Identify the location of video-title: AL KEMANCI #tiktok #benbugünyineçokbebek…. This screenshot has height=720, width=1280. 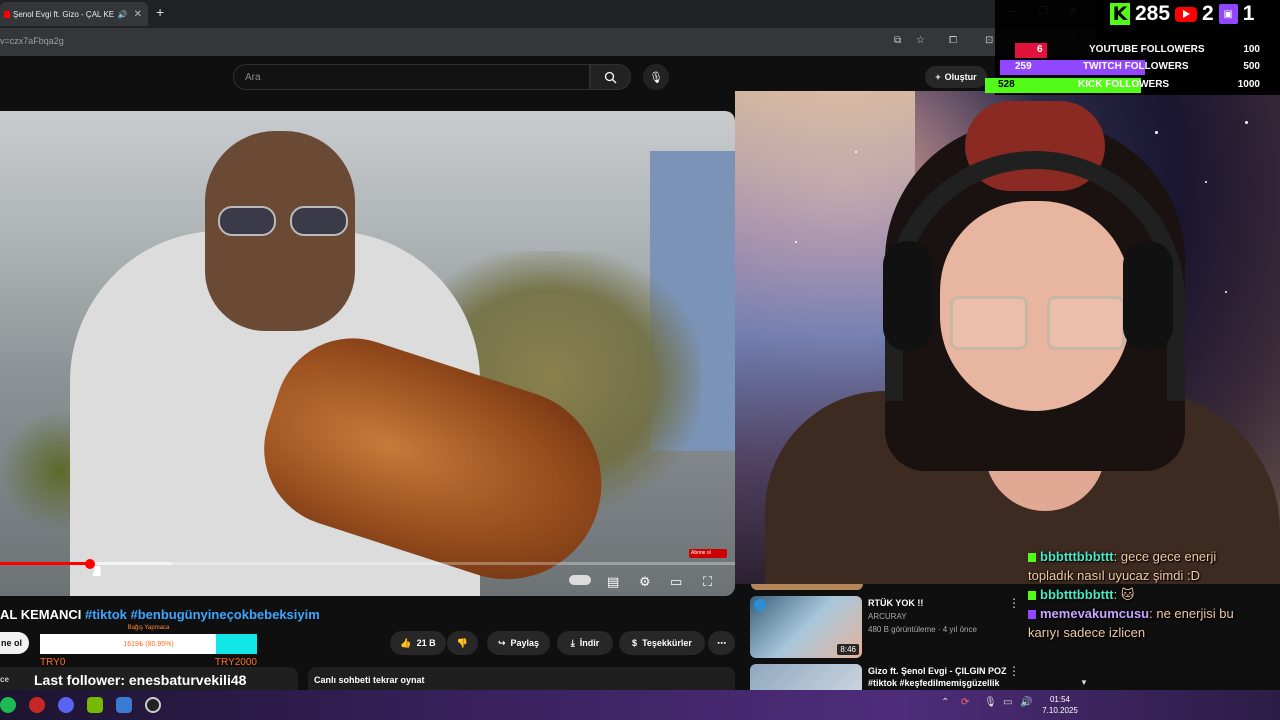
(160, 614).